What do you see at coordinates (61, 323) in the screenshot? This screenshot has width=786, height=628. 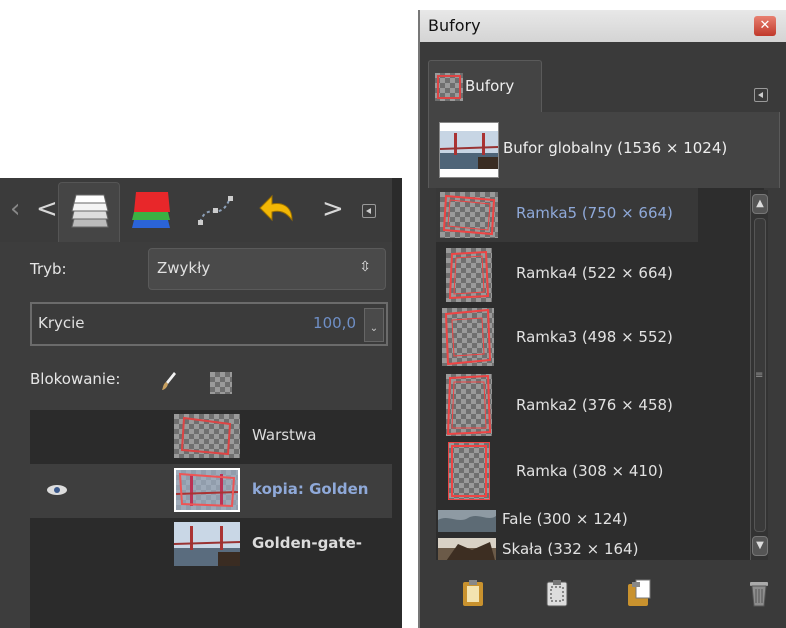 I see `opacity-label: Krycie` at bounding box center [61, 323].